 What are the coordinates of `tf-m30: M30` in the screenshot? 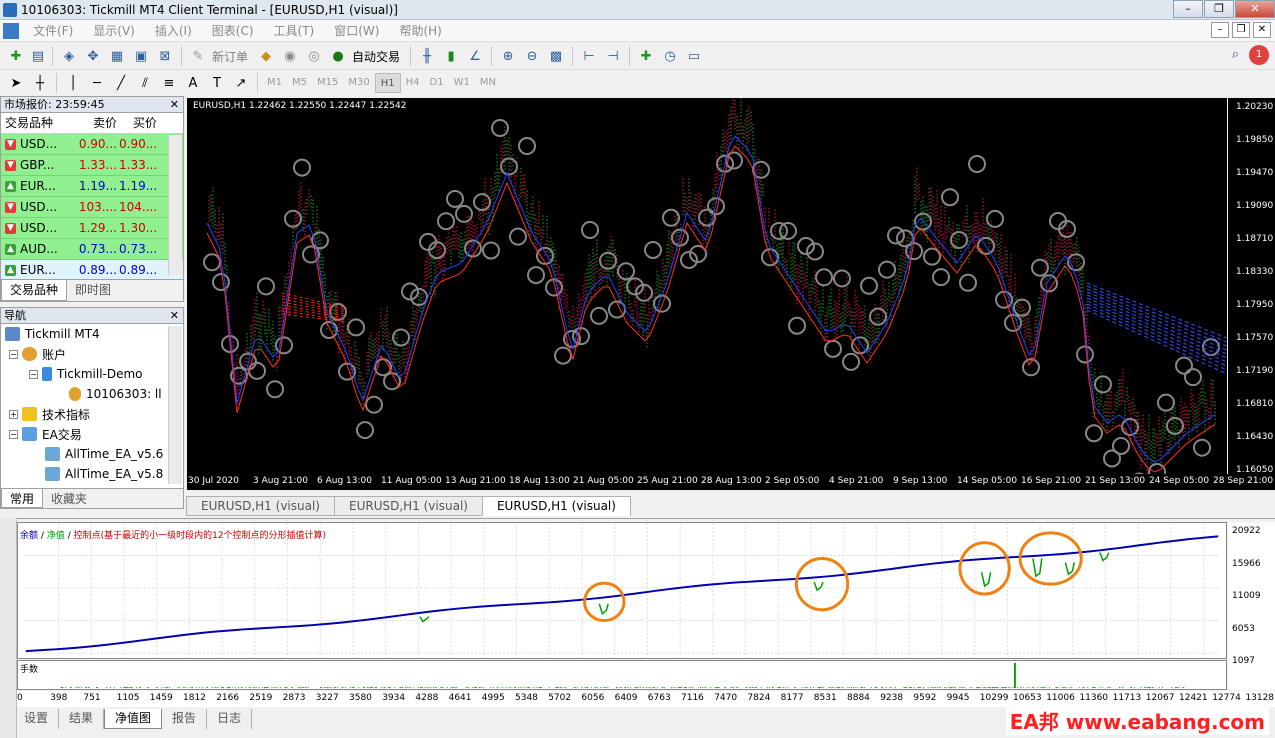 It's located at (358, 83).